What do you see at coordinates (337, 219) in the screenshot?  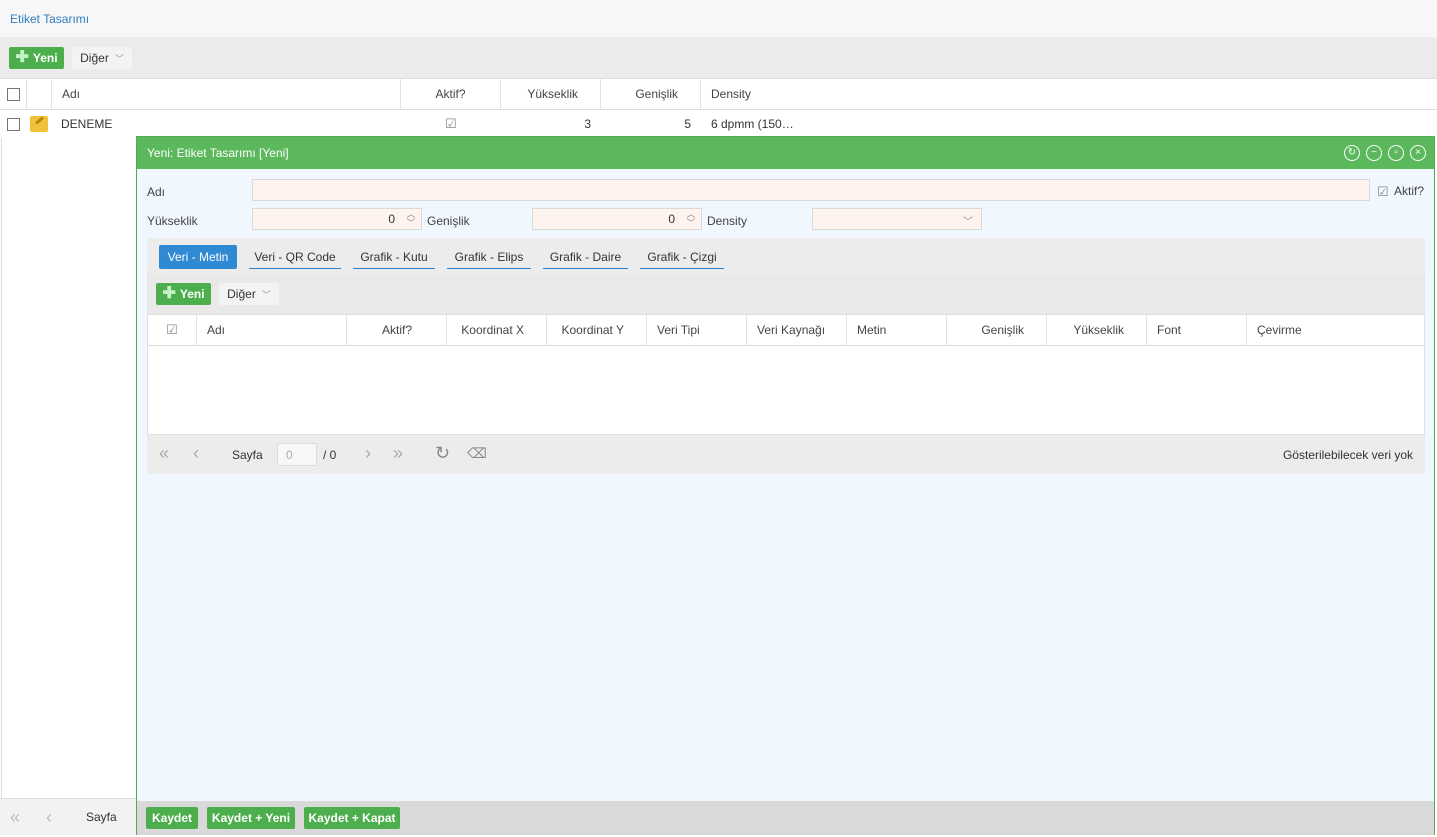 I see `height-input: 0 ︿ ﹀` at bounding box center [337, 219].